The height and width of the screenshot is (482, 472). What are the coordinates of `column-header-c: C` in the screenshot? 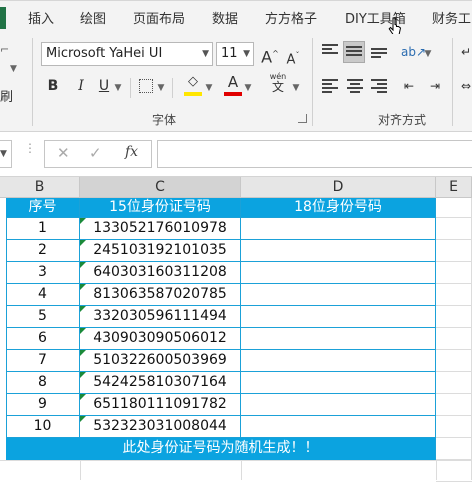 It's located at (160, 187).